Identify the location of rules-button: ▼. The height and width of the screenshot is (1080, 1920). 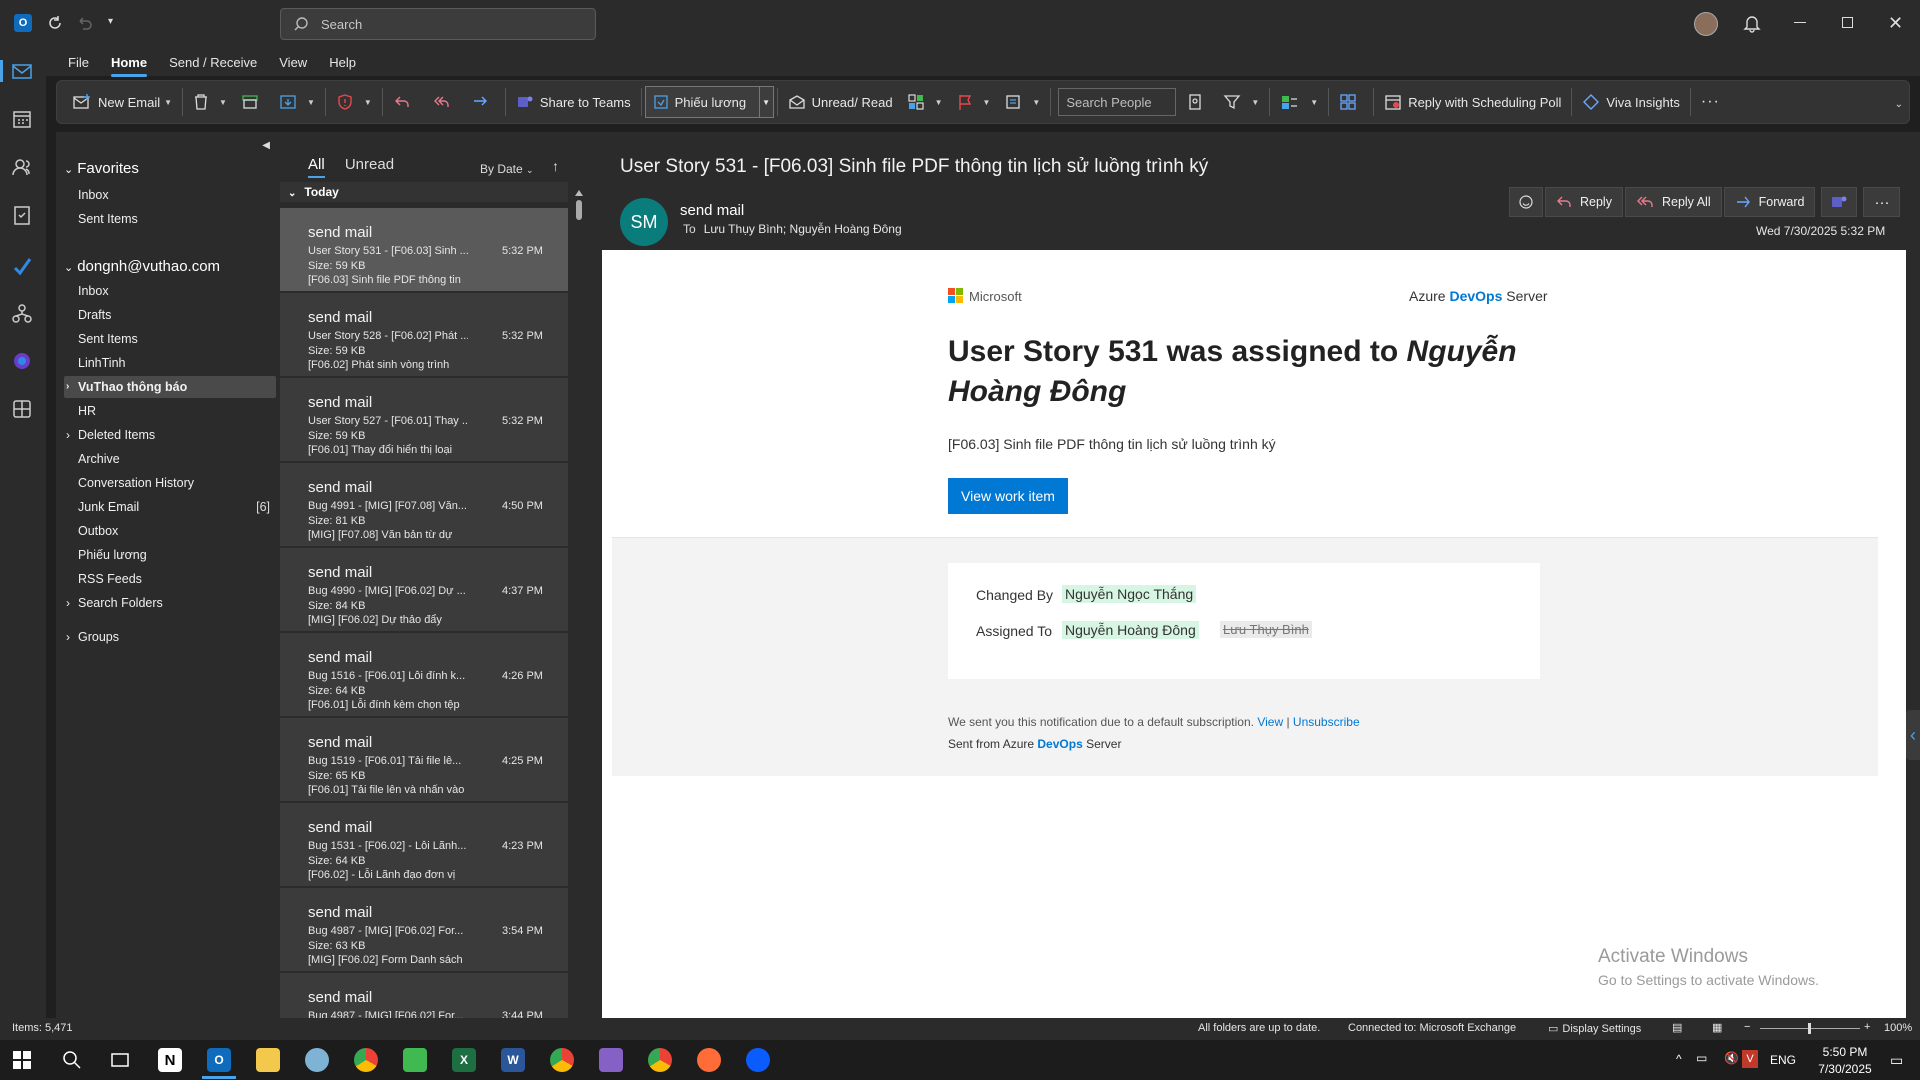
(1299, 102).